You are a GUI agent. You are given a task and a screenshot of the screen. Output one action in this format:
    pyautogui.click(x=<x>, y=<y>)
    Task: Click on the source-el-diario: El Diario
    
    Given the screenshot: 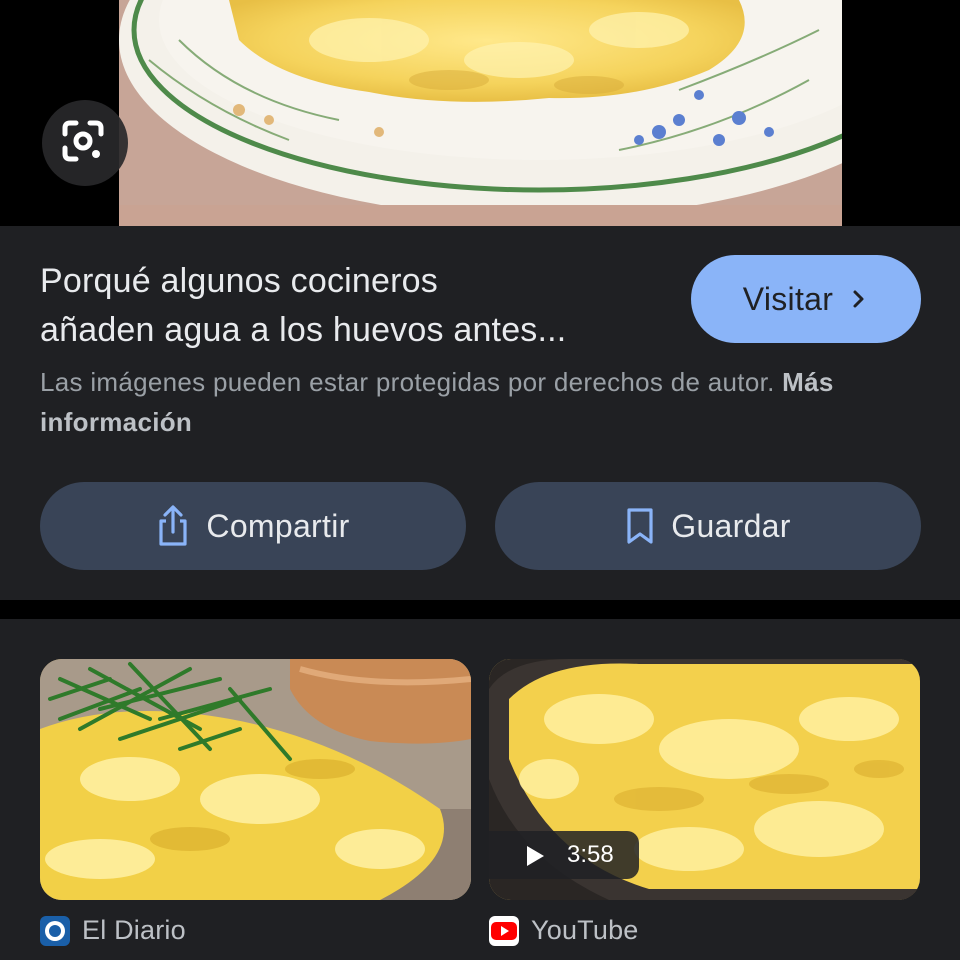 What is the action you would take?
    pyautogui.click(x=113, y=930)
    